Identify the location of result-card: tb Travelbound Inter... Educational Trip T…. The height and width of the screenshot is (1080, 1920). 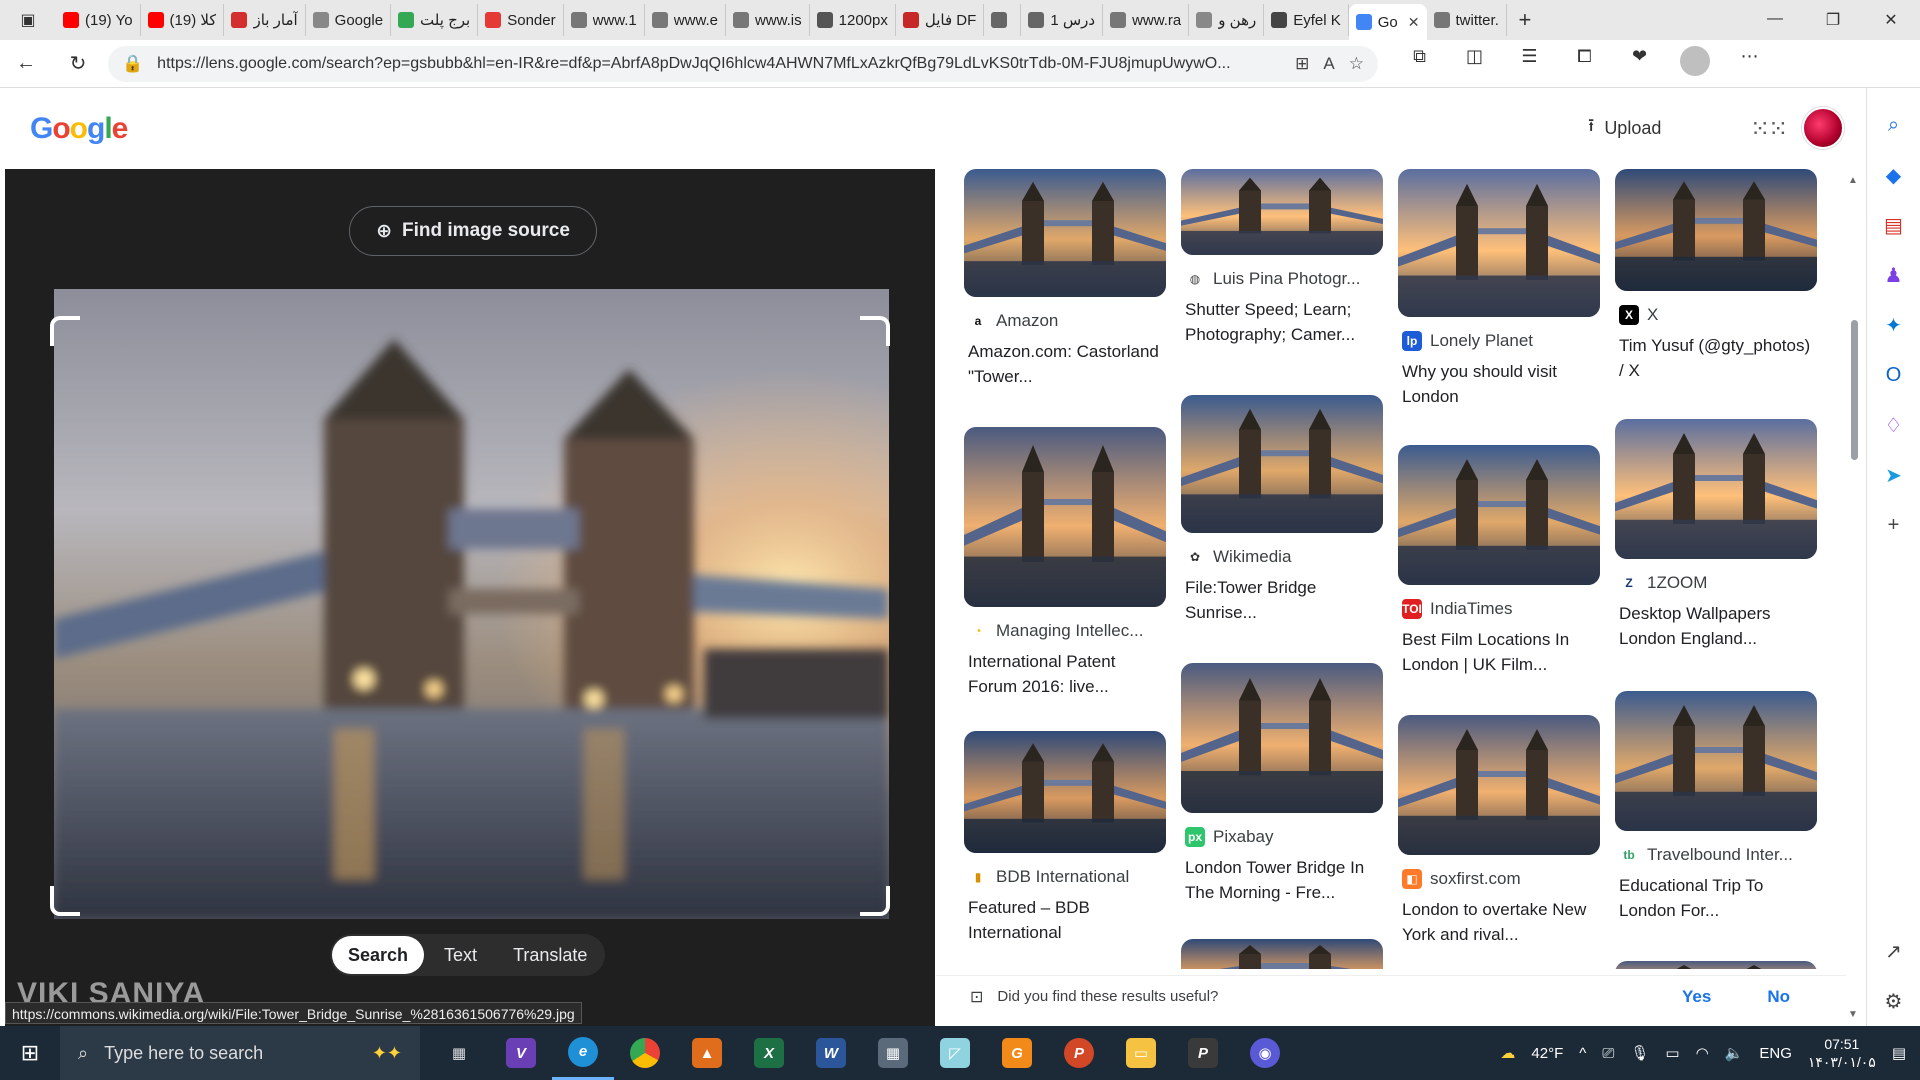
(1716, 807).